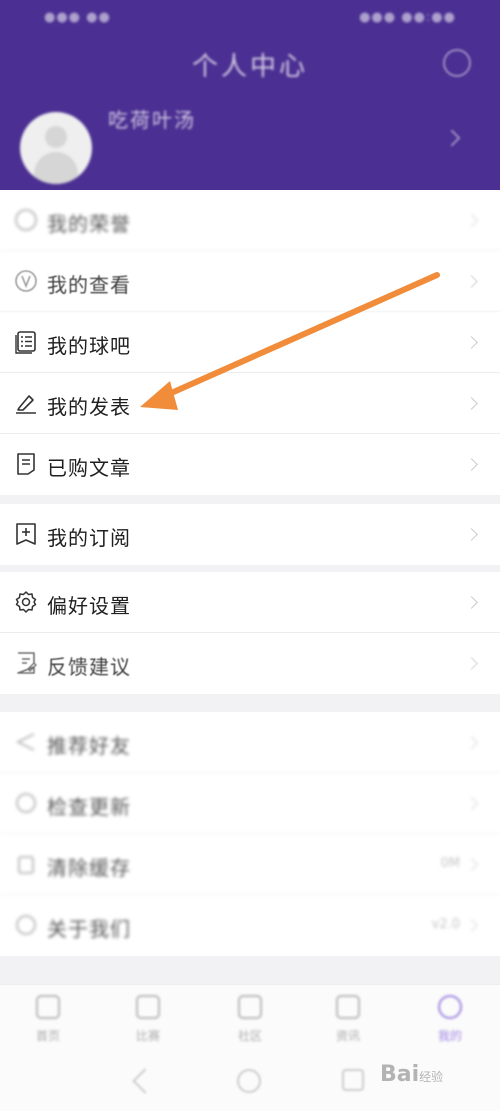  Describe the element at coordinates (25, 742) in the screenshot. I see `share-icon` at that location.